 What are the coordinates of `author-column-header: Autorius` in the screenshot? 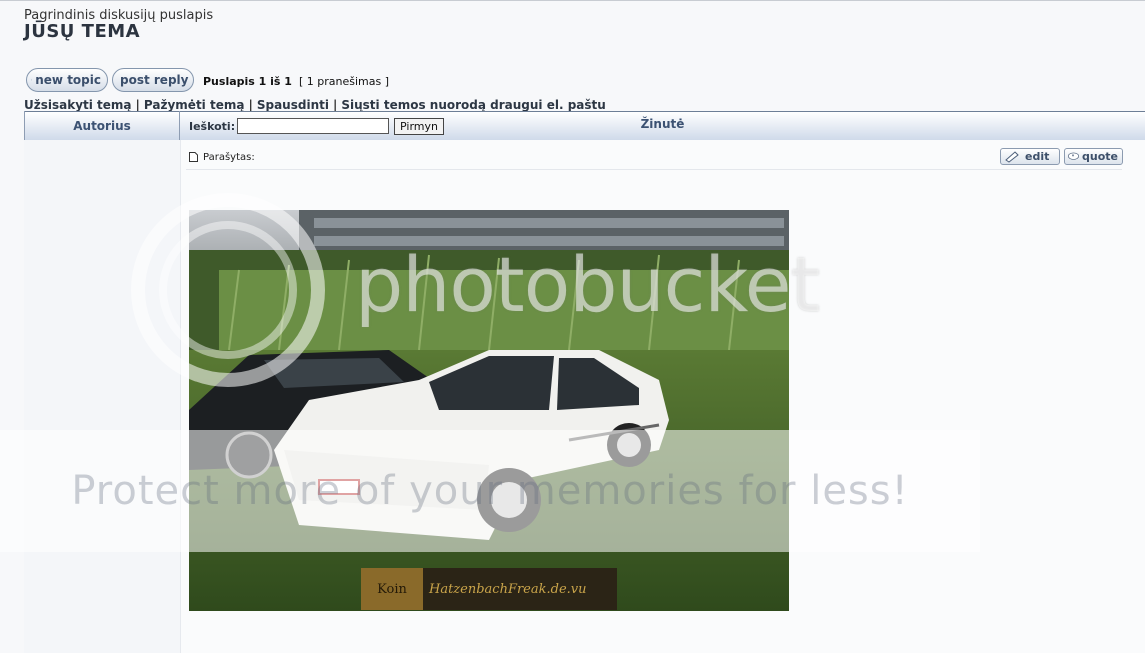 It's located at (102, 125).